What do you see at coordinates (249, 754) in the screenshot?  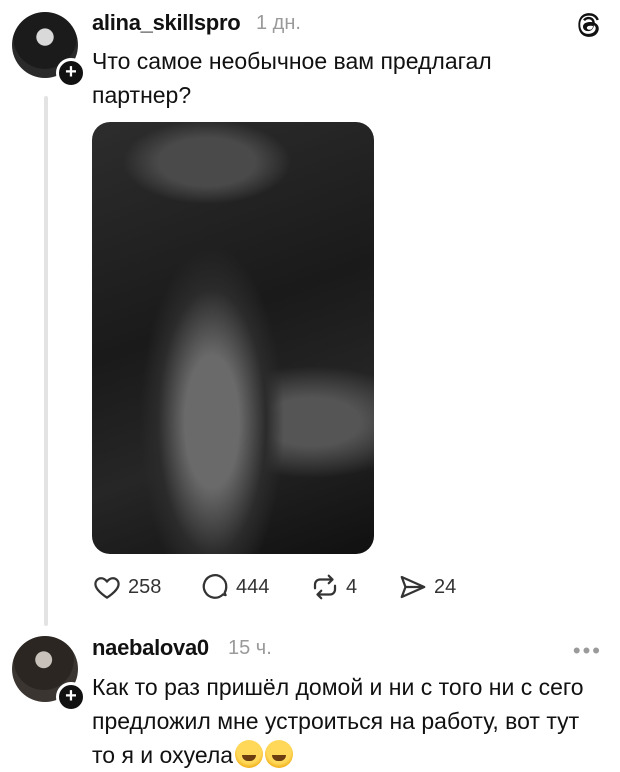 I see `sweat-smile-emoji-icon` at bounding box center [249, 754].